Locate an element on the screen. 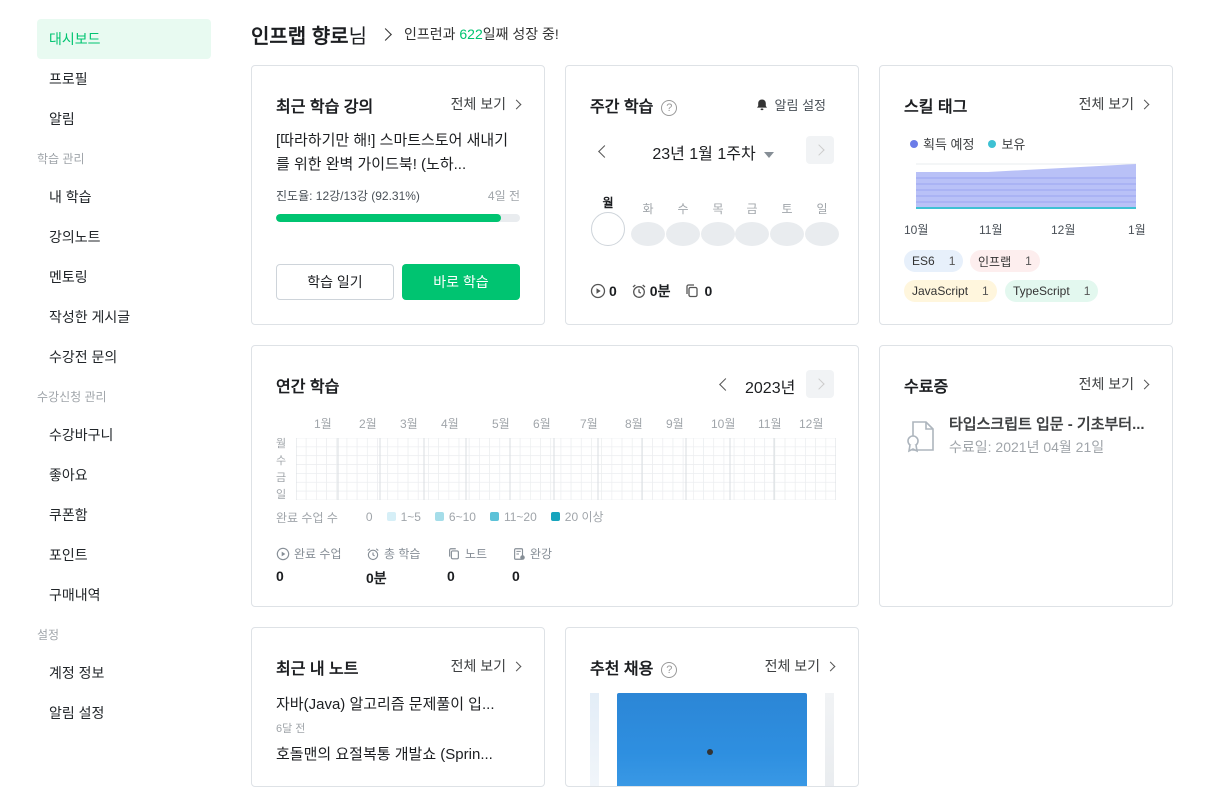  sidebar-item: 쿠폰함 is located at coordinates (124, 515).